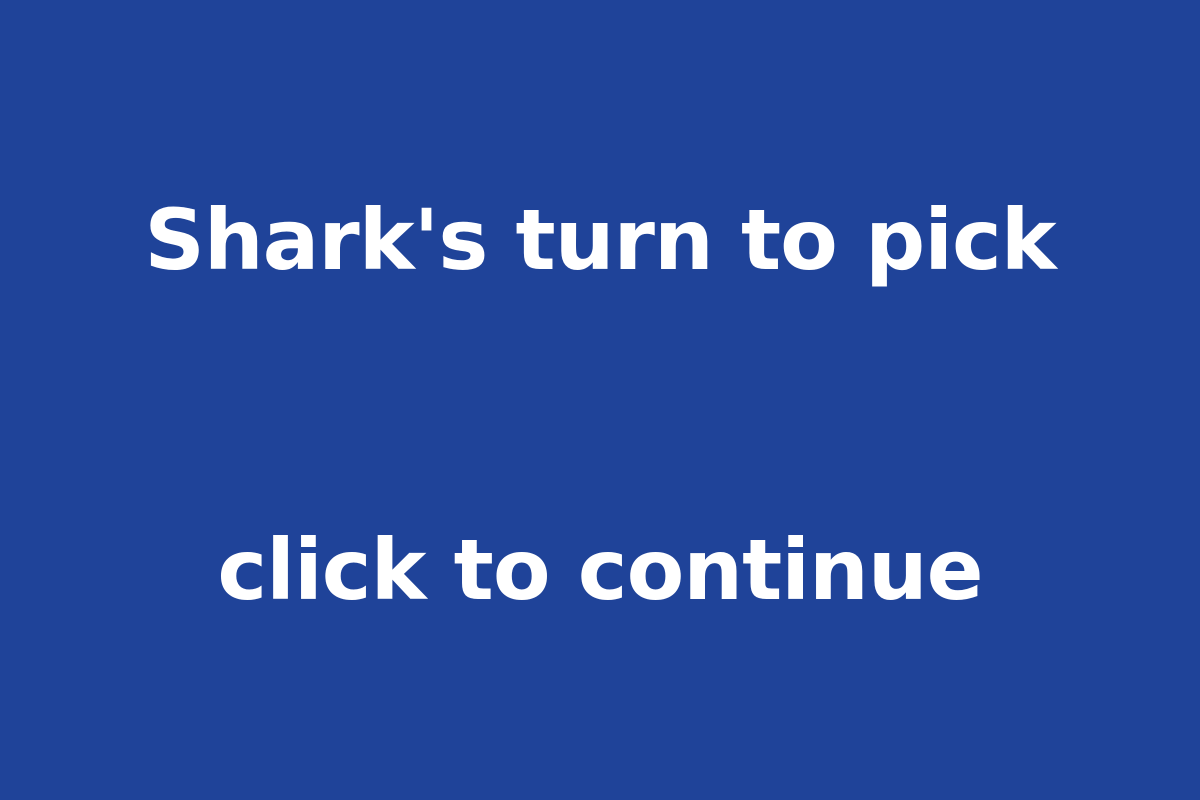 The height and width of the screenshot is (800, 1200). I want to click on turn-message: Shark's turn to pick, so click(600, 240).